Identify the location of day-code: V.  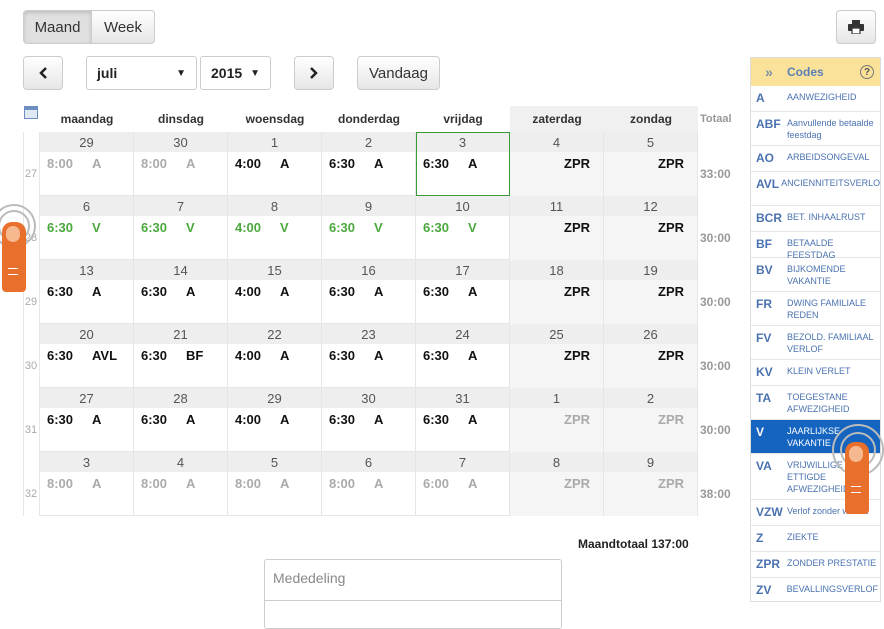
(378, 227).